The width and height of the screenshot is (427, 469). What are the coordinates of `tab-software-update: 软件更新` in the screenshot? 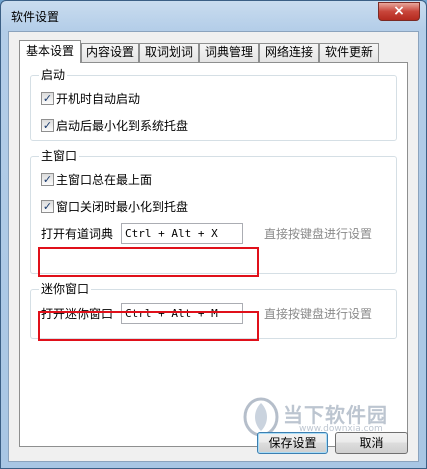 It's located at (349, 52).